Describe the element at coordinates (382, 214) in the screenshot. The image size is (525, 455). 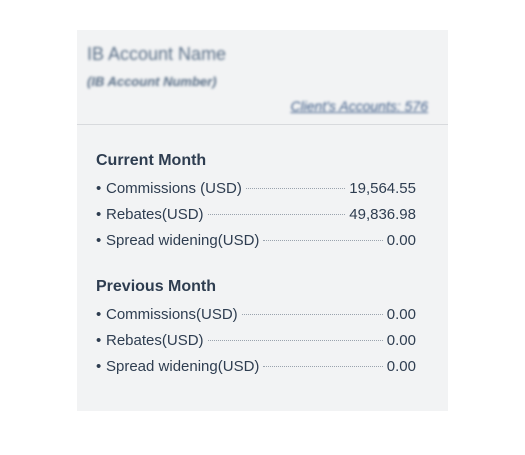
I see `current-rebates-value: 49,836.98` at that location.